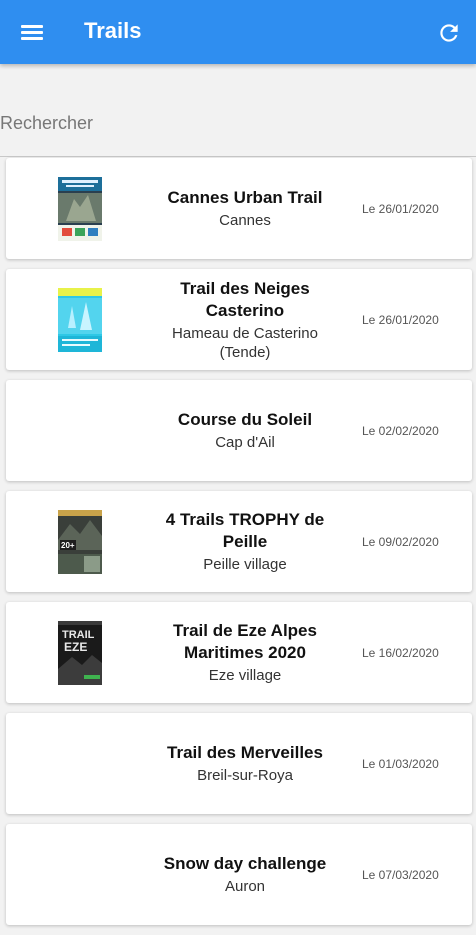 This screenshot has width=476, height=935. Describe the element at coordinates (245, 763) in the screenshot. I see `event-info: Trail des Merveilles Breil-sur-Roya` at that location.